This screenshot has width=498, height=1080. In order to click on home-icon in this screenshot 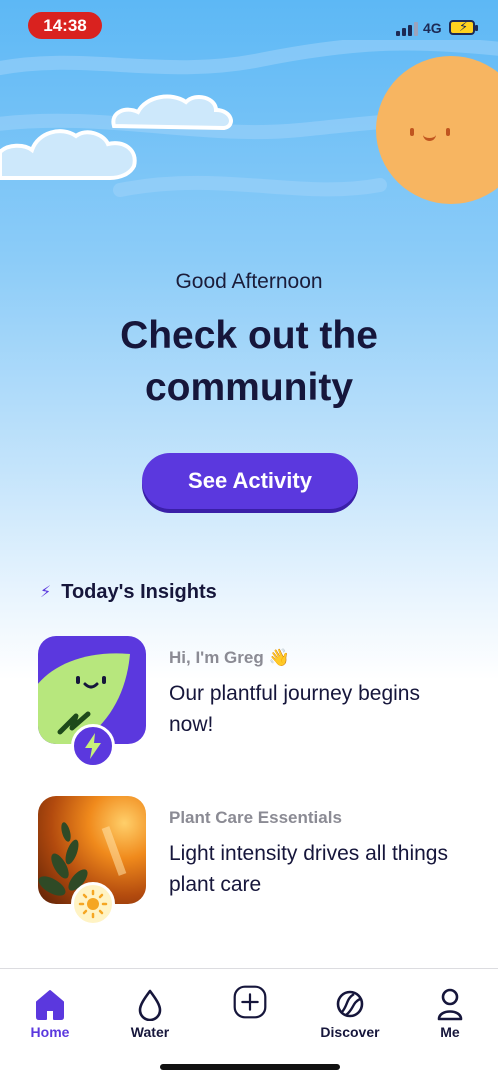, I will do `click(50, 1005)`.